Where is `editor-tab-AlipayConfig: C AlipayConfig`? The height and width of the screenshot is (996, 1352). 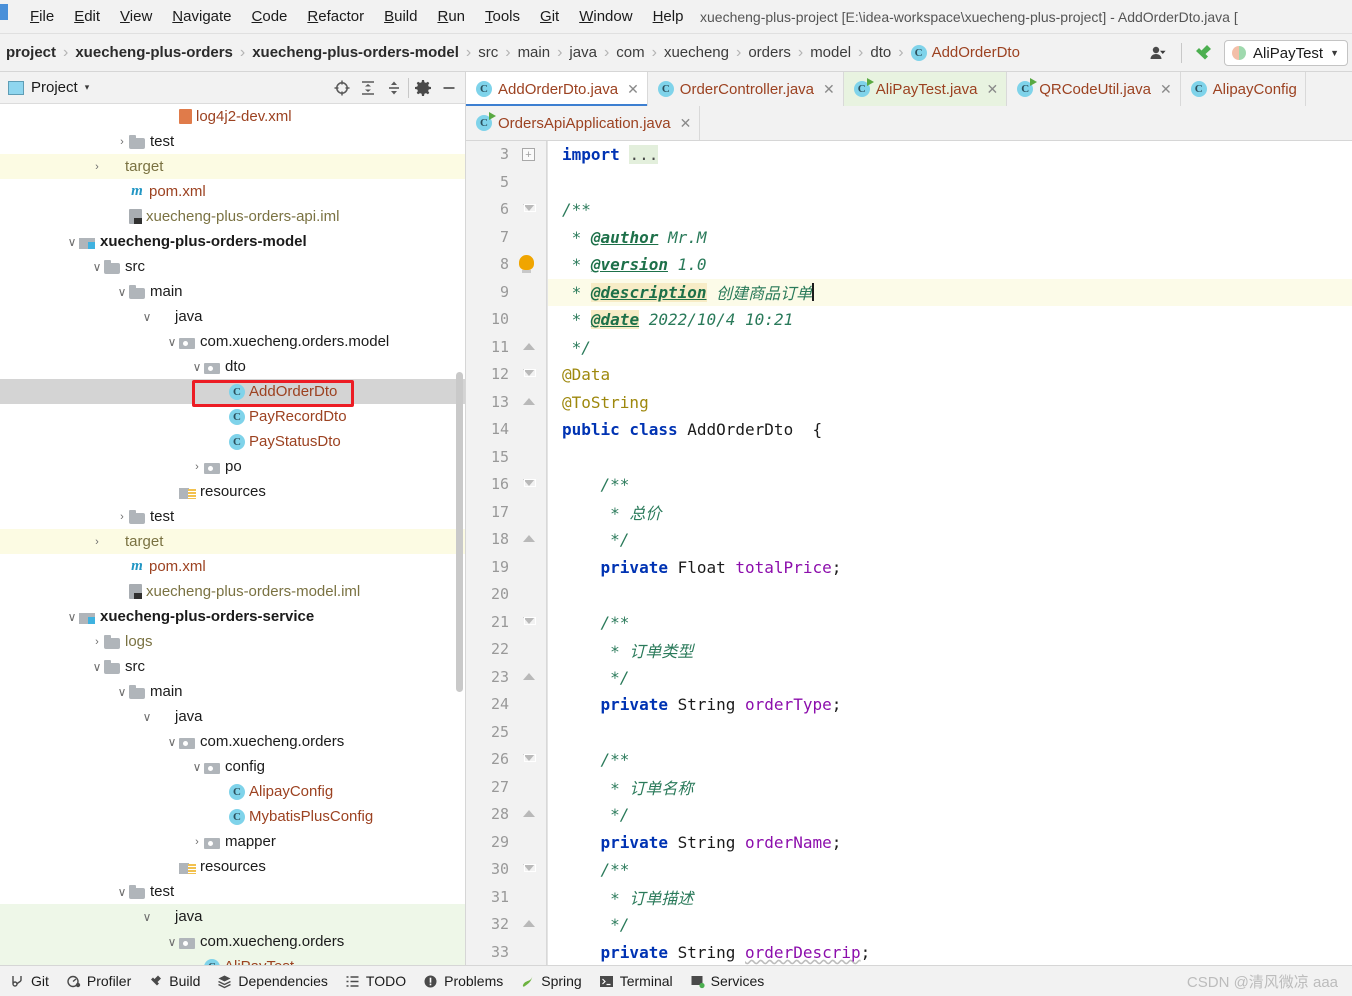 editor-tab-AlipayConfig: C AlipayConfig is located at coordinates (1243, 89).